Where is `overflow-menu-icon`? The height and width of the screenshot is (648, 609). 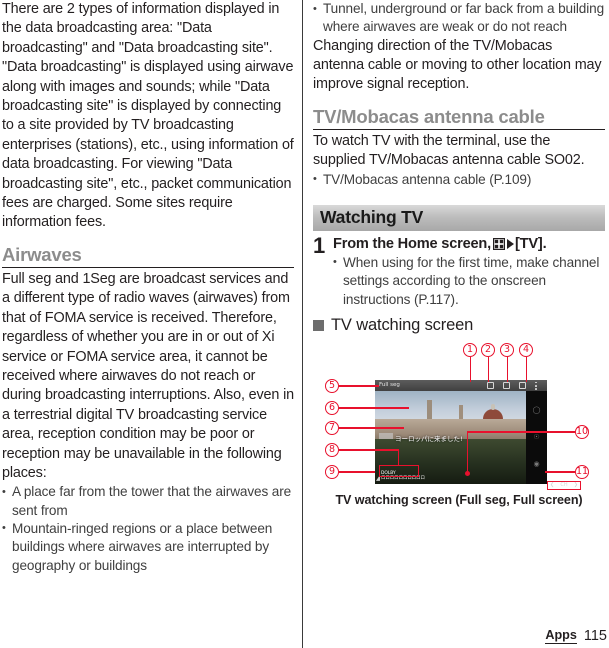
overflow-menu-icon is located at coordinates (536, 385).